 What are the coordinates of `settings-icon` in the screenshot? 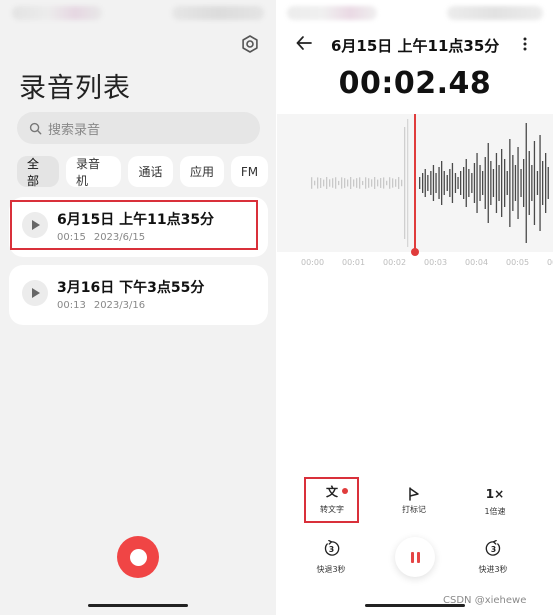 It's located at (250, 44).